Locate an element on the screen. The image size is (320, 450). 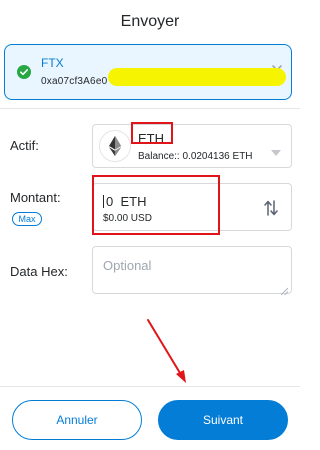
recipient-address: 0xa07cf3A6e0 is located at coordinates (74, 81).